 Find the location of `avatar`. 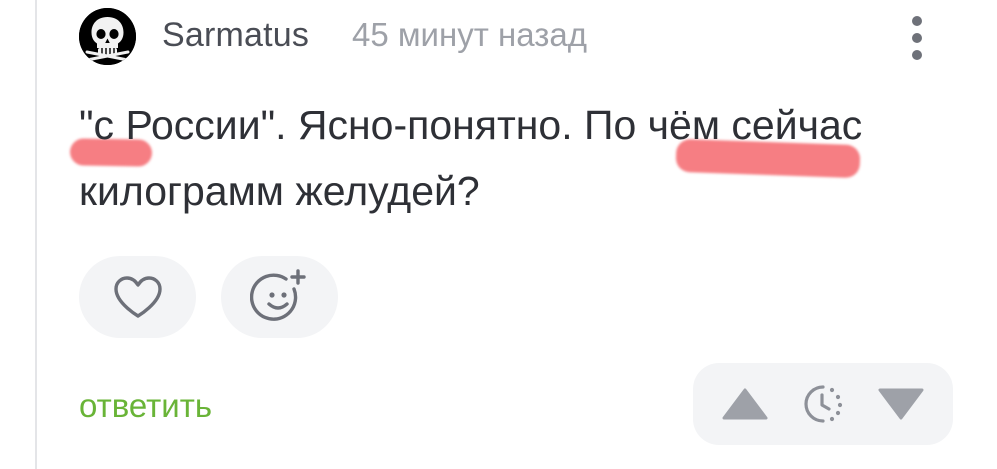

avatar is located at coordinates (107, 36).